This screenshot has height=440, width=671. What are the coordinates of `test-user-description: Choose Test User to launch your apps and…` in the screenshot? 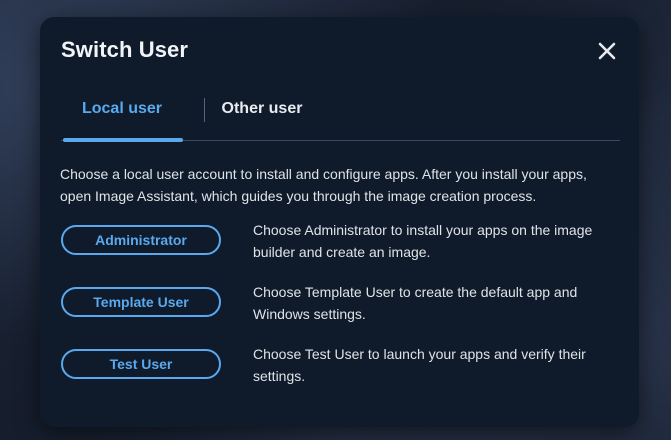 It's located at (419, 365).